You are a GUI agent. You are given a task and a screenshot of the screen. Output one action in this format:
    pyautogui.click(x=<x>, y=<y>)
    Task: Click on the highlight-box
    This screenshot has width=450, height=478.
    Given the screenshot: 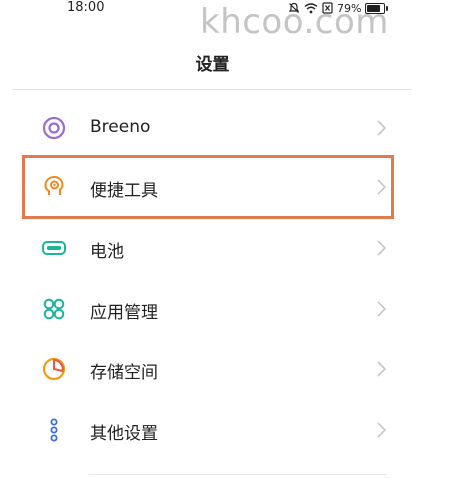 What is the action you would take?
    pyautogui.click(x=208, y=187)
    